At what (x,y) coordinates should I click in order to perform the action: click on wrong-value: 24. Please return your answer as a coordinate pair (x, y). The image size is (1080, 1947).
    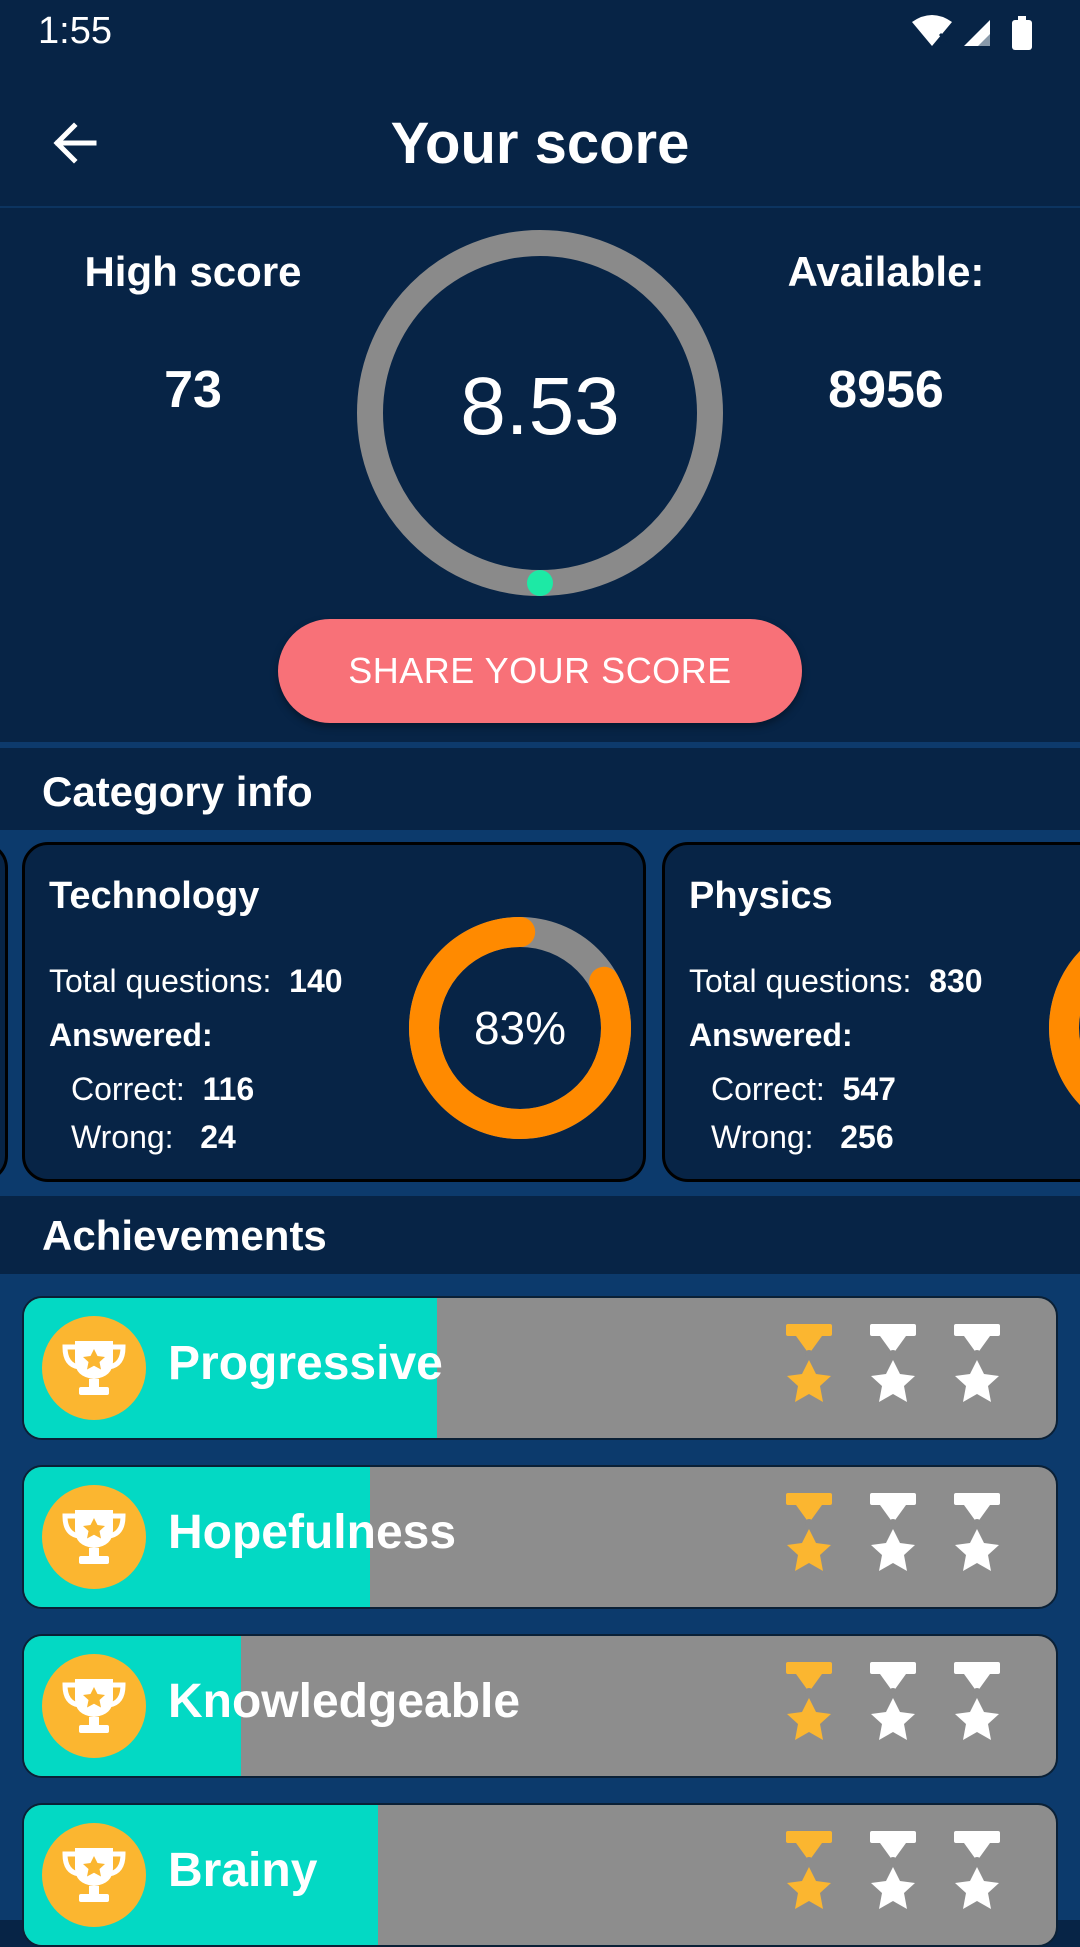
    Looking at the image, I should click on (218, 1137).